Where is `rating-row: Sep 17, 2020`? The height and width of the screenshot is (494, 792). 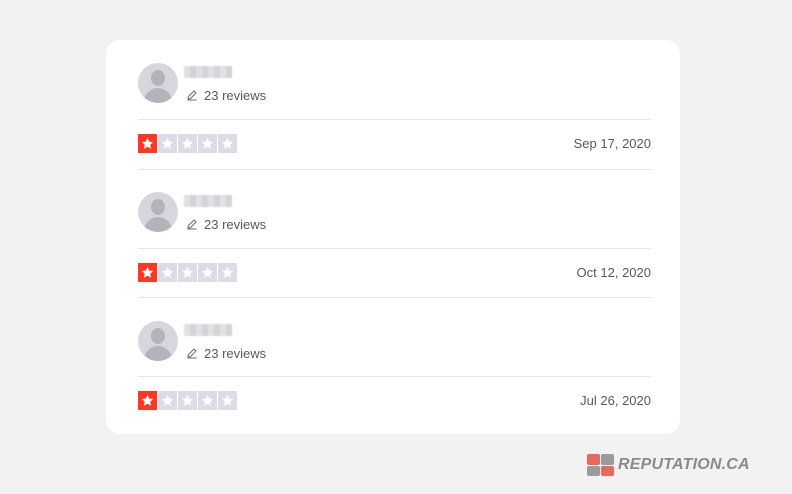
rating-row: Sep 17, 2020 is located at coordinates (394, 144).